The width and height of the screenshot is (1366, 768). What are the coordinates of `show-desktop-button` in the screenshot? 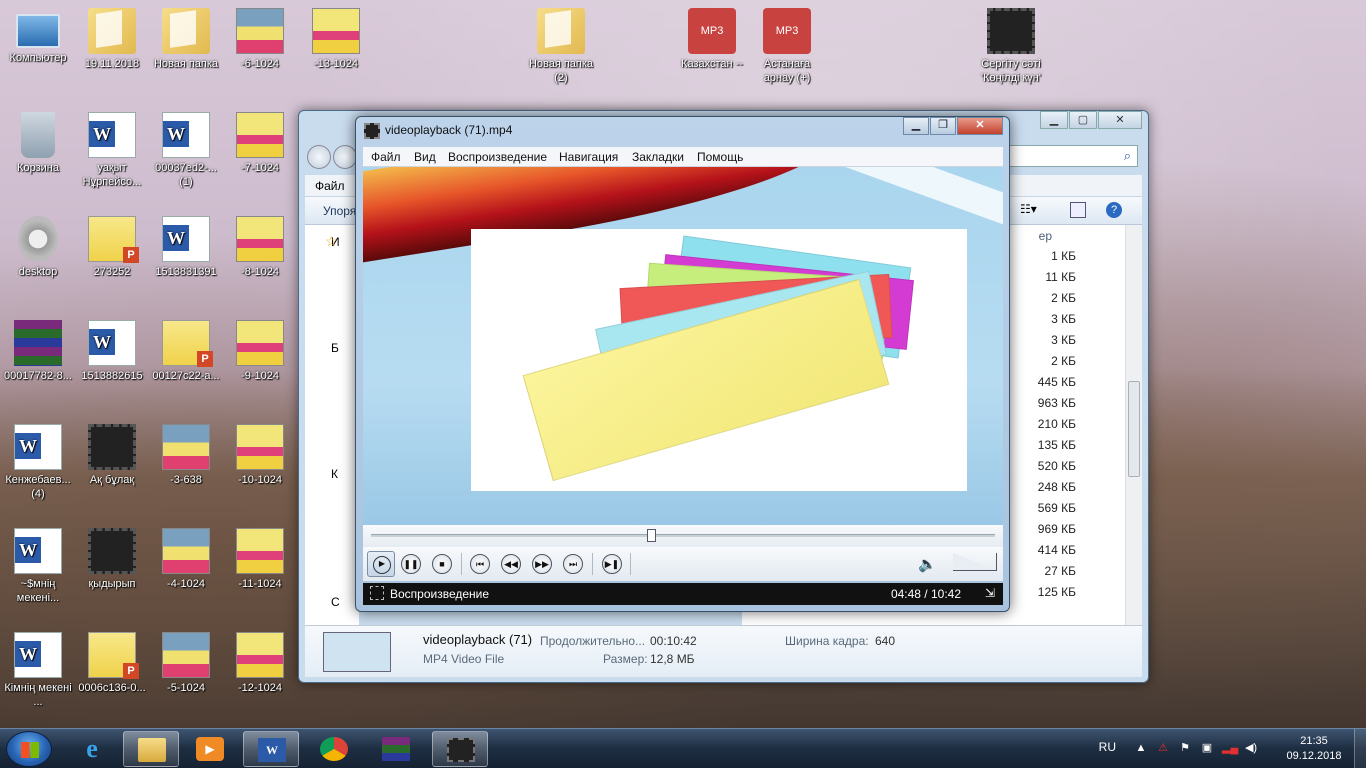 It's located at (1360, 748).